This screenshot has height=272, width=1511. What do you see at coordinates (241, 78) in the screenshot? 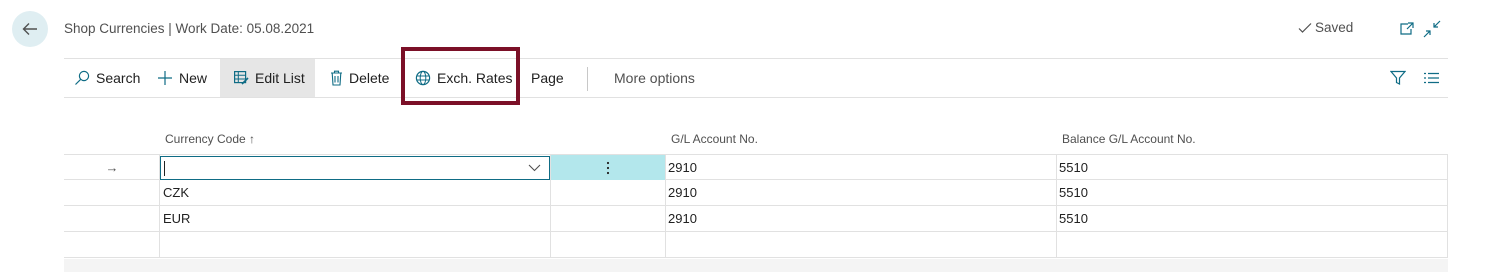
I see `edit-list-icon` at bounding box center [241, 78].